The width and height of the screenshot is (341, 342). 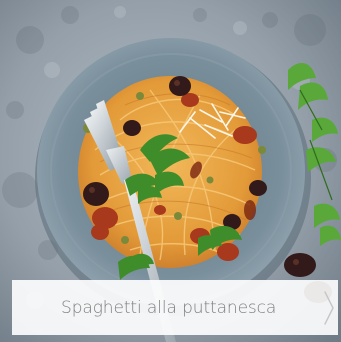 I want to click on chevron-right-icon, so click(x=329, y=308).